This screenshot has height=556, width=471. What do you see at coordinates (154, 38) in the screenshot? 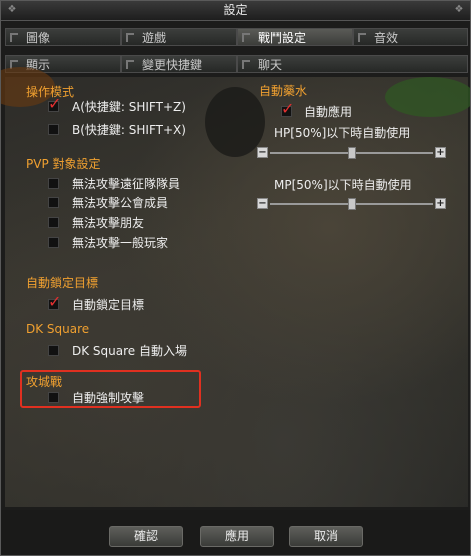
I see `tab-label: 遊戲` at bounding box center [154, 38].